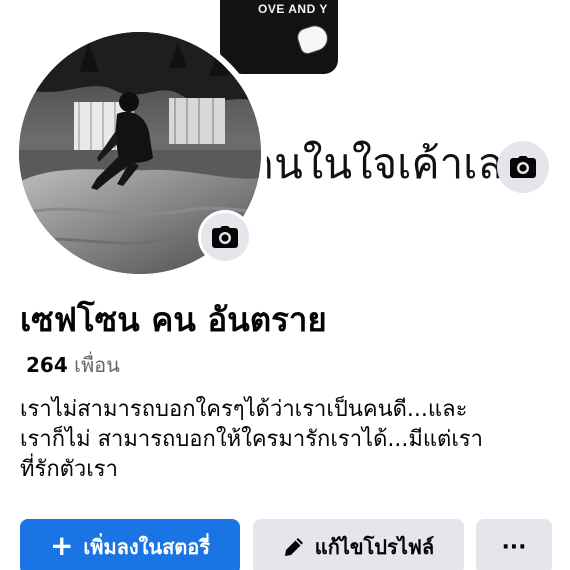 Image resolution: width=570 pixels, height=570 pixels. What do you see at coordinates (147, 547) in the screenshot?
I see `add-to-story-label: เพิ่มลงในสตอรี่` at bounding box center [147, 547].